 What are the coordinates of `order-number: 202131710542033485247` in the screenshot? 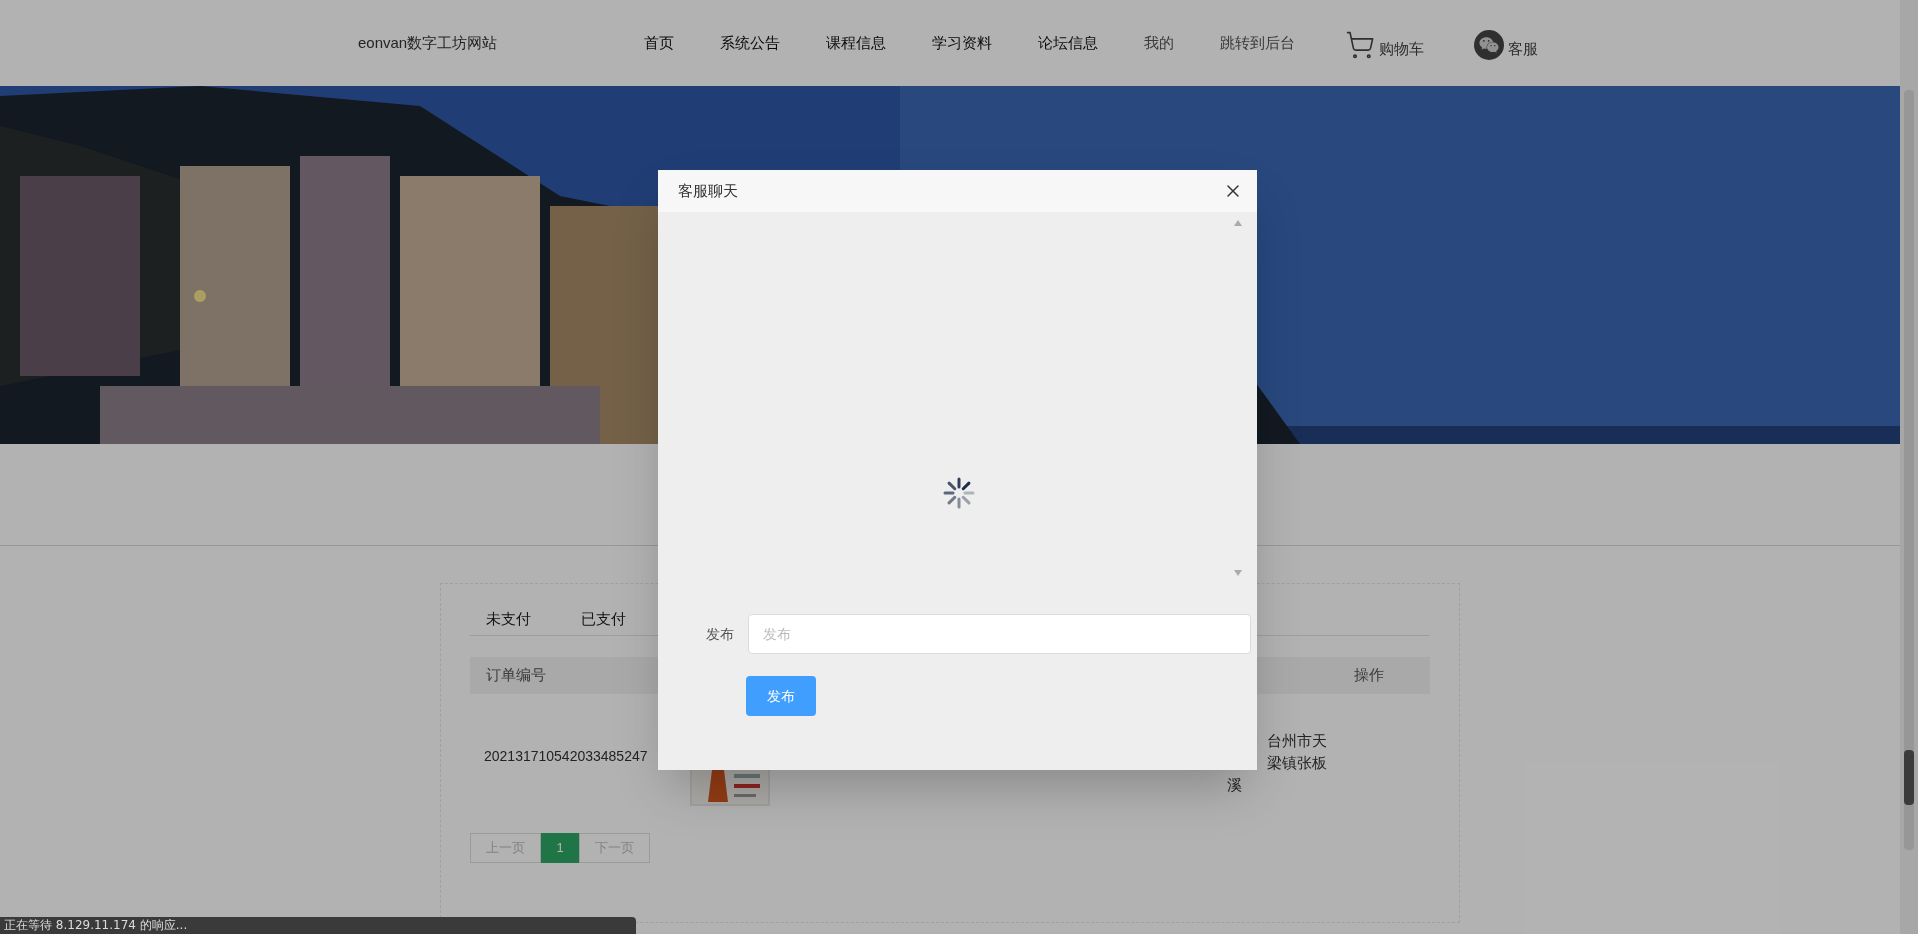 It's located at (566, 756).